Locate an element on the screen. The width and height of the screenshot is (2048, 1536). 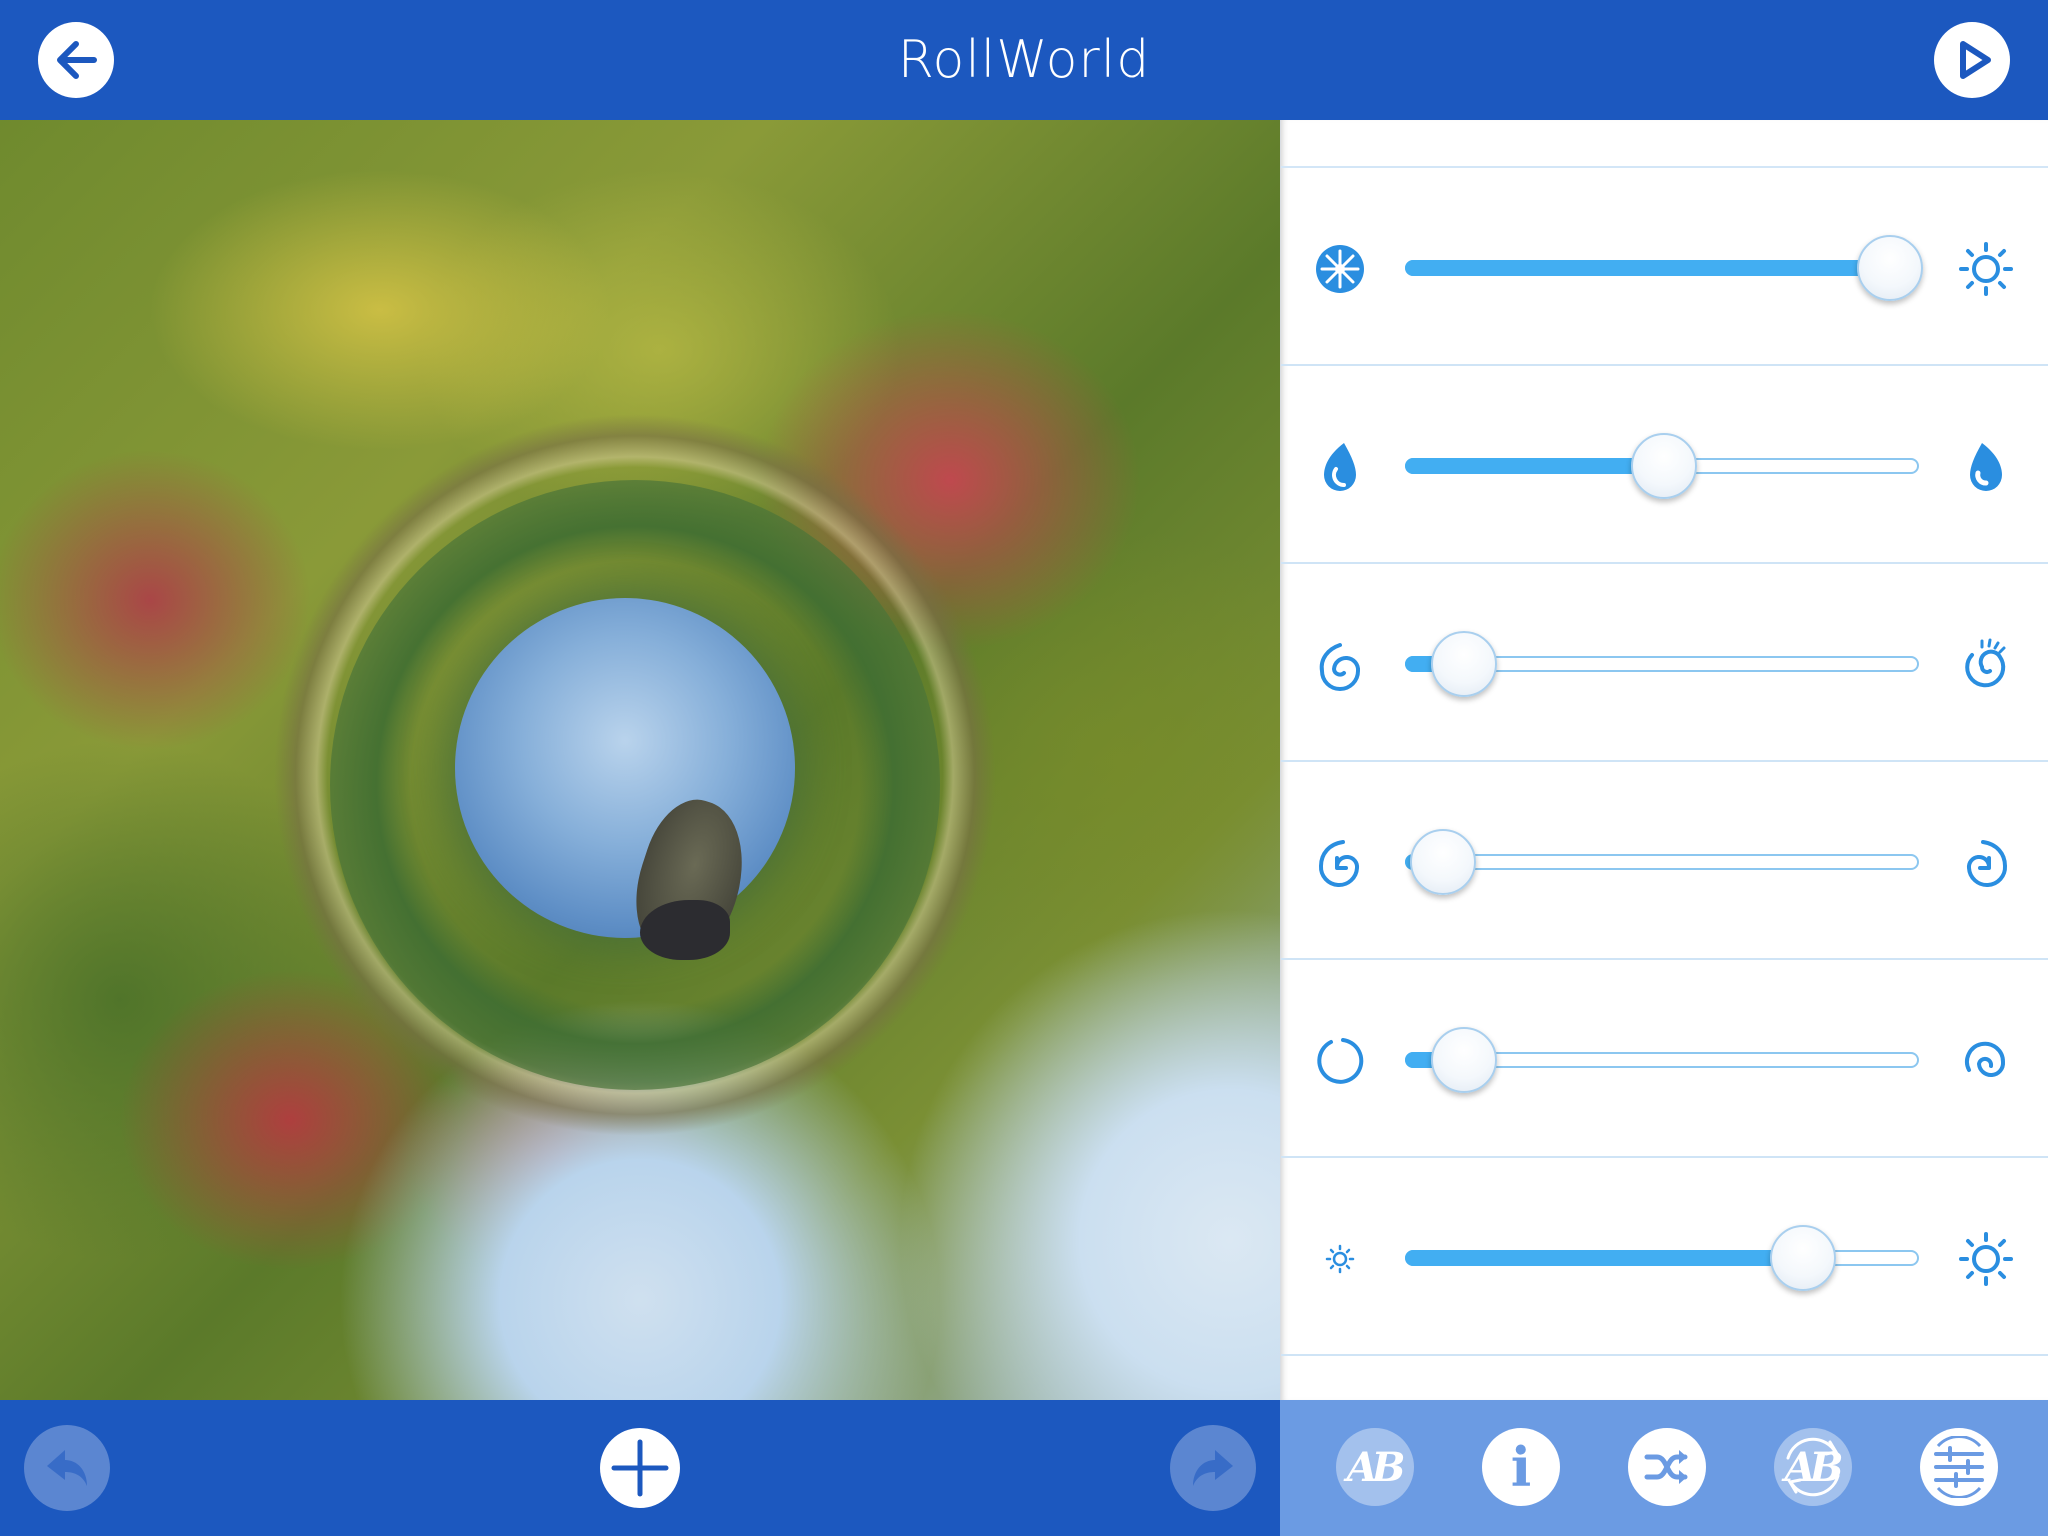
undo-icon is located at coordinates (67, 1468).